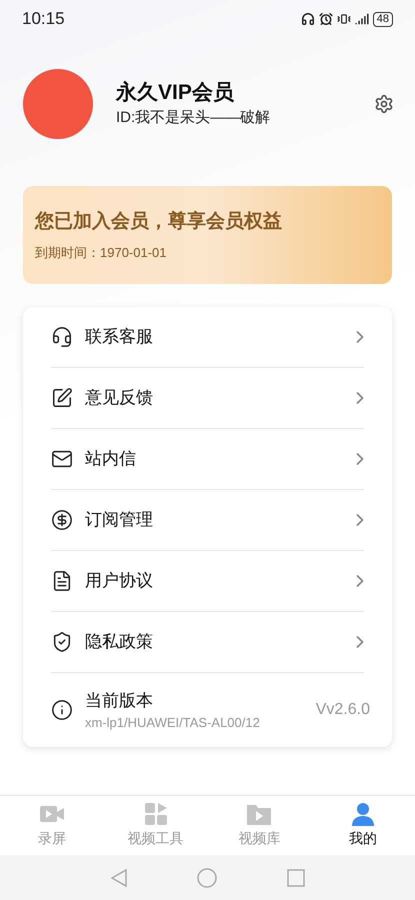 This screenshot has height=900, width=415. I want to click on menu-item: 订阅管理, so click(207, 520).